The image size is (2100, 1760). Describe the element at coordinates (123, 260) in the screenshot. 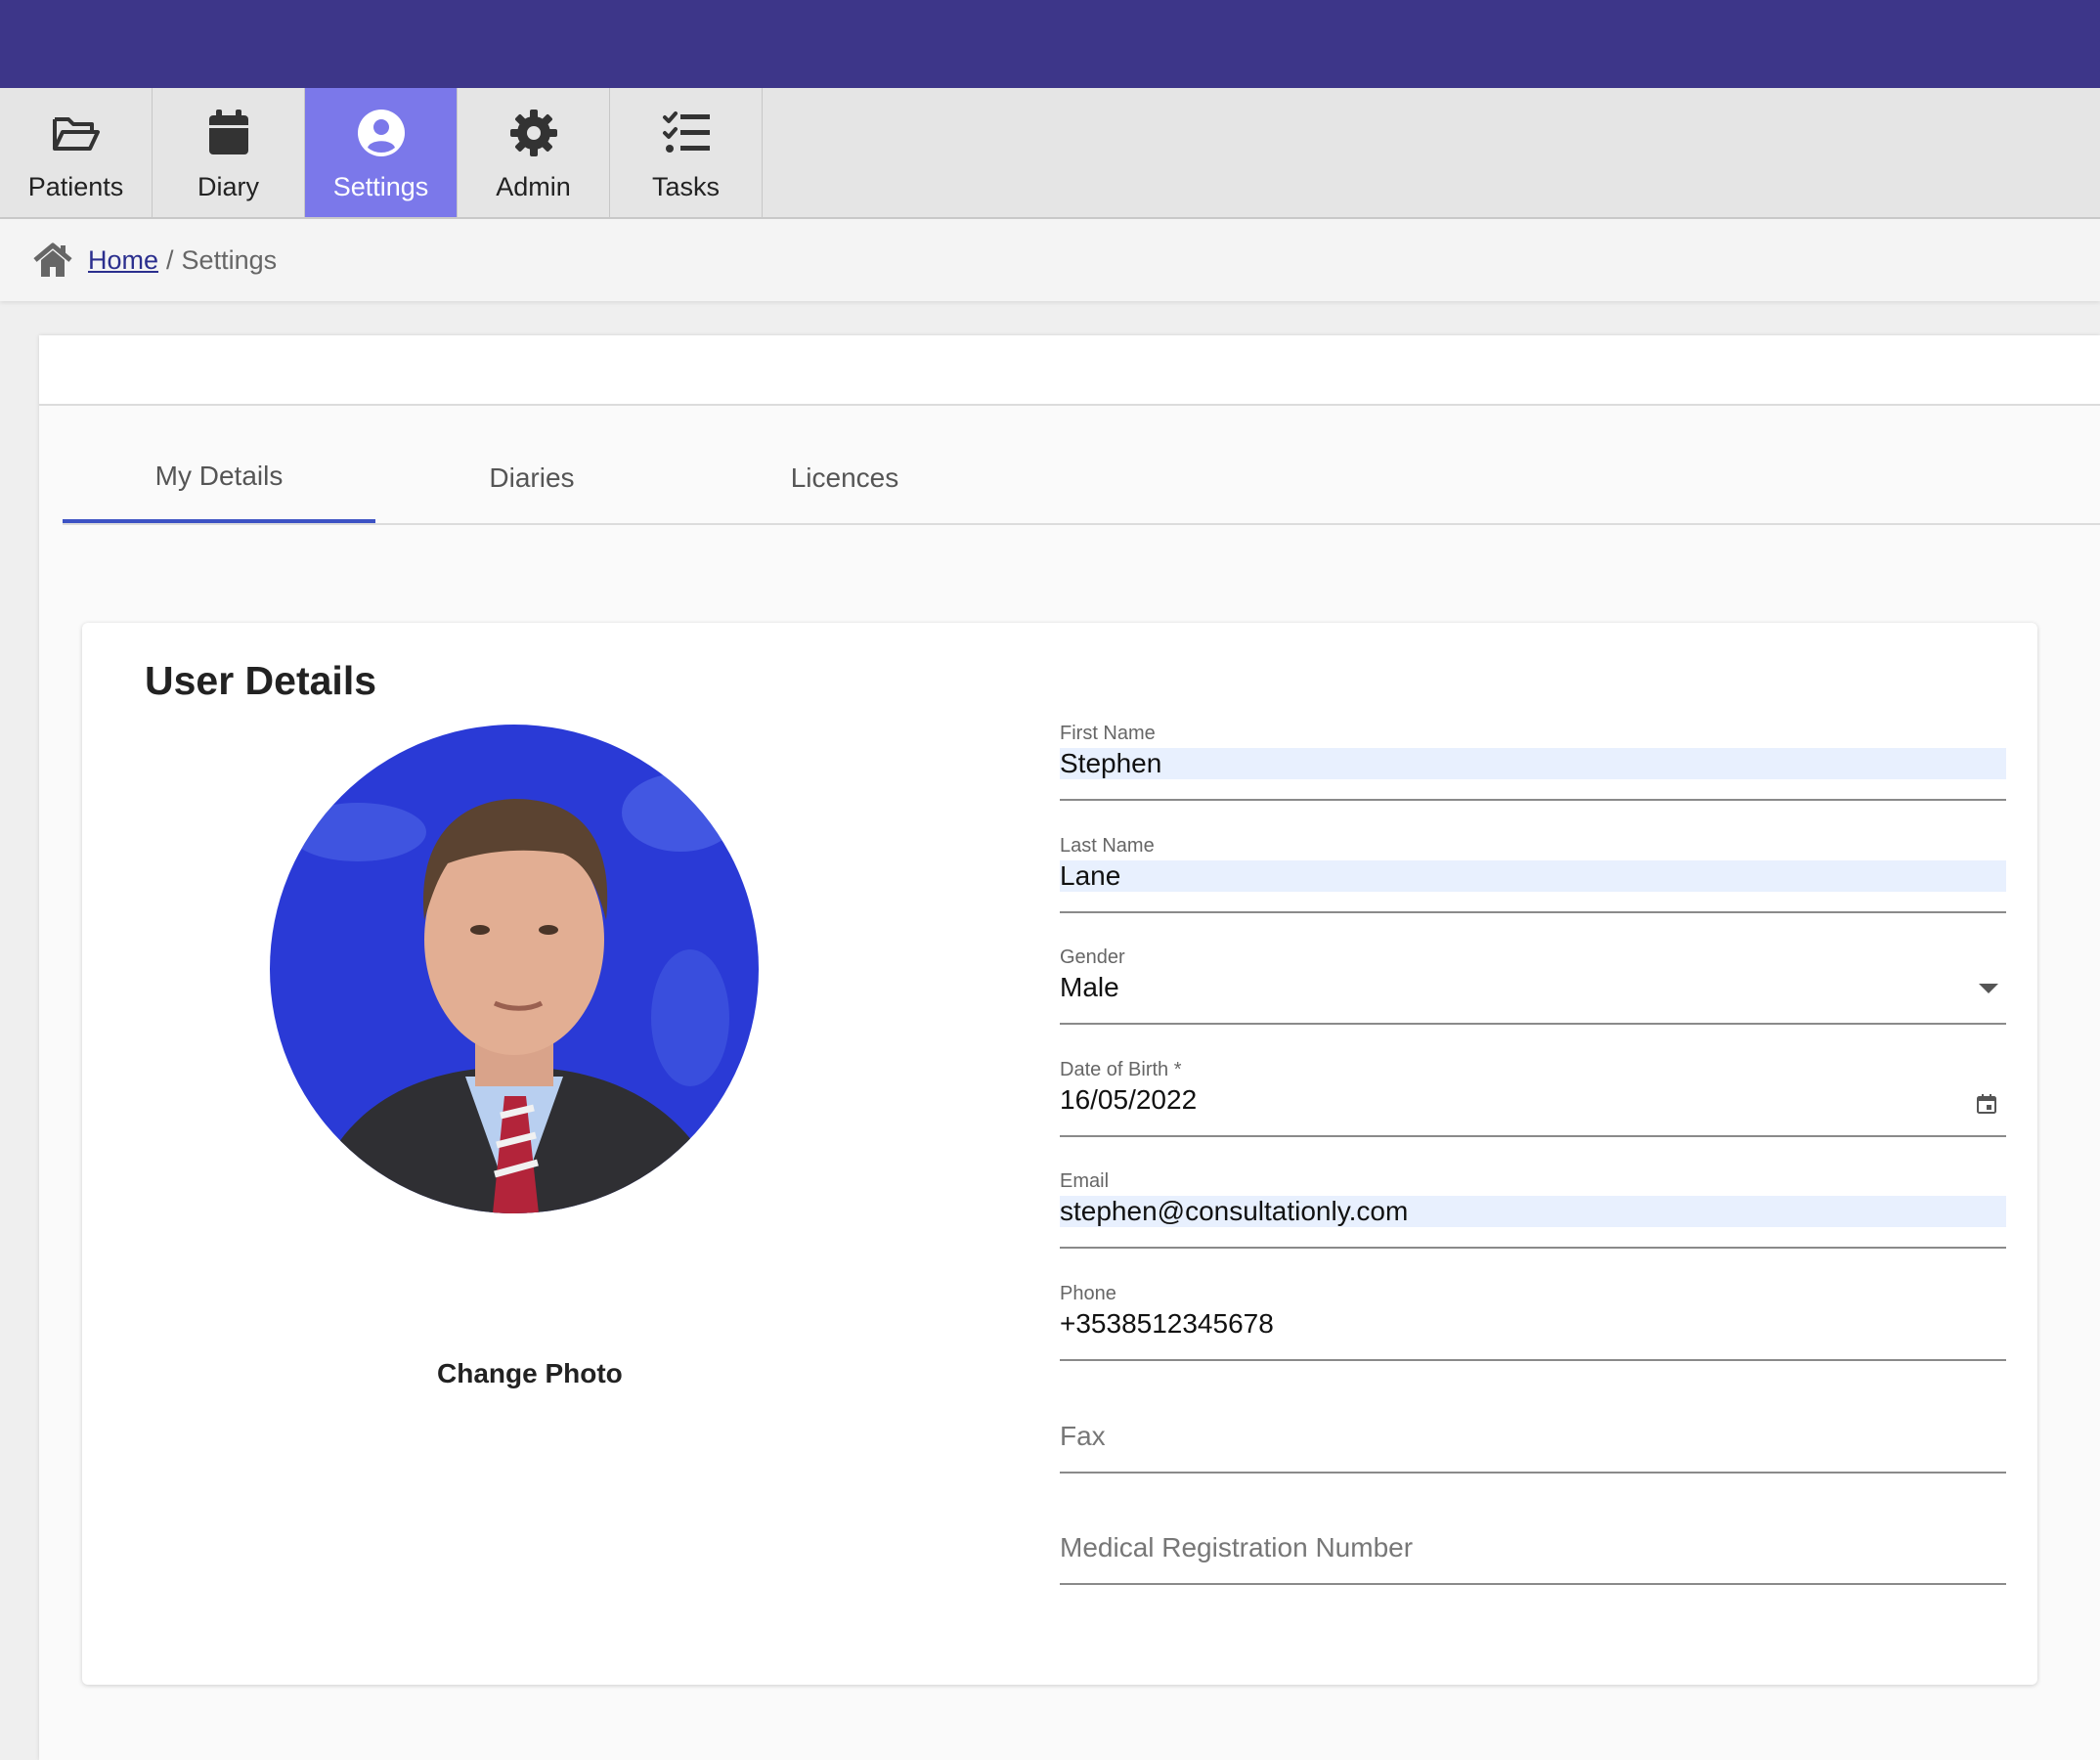

I see `breadcrumb-home-link: Home` at that location.